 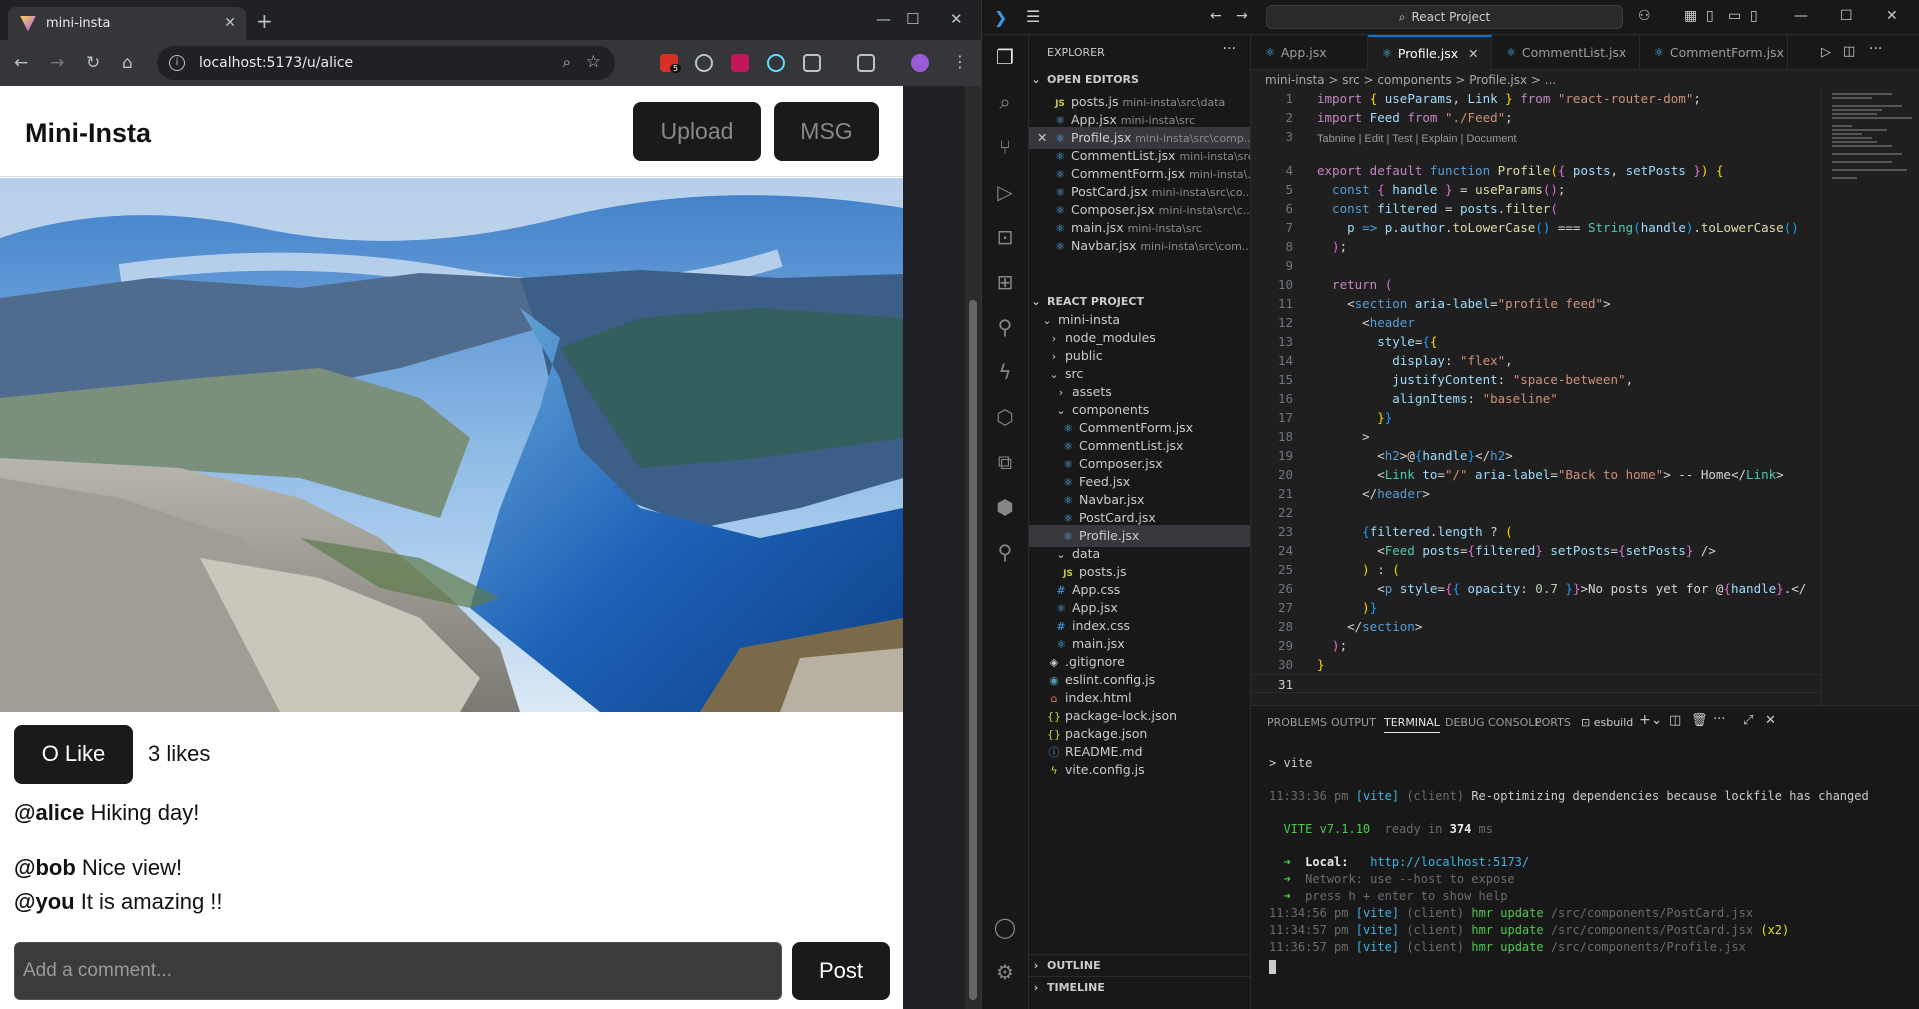 I want to click on extensions-icon: ⊞, so click(x=1005, y=282).